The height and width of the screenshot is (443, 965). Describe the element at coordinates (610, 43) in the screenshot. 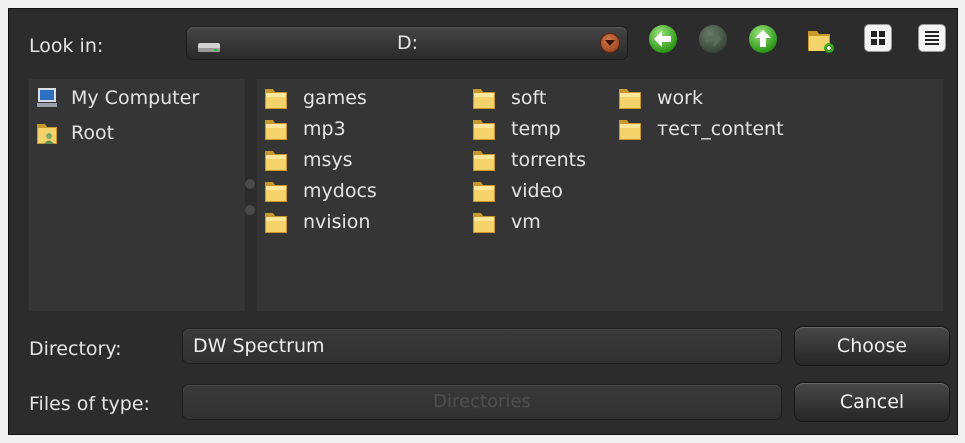

I see `chevron-down-icon` at that location.